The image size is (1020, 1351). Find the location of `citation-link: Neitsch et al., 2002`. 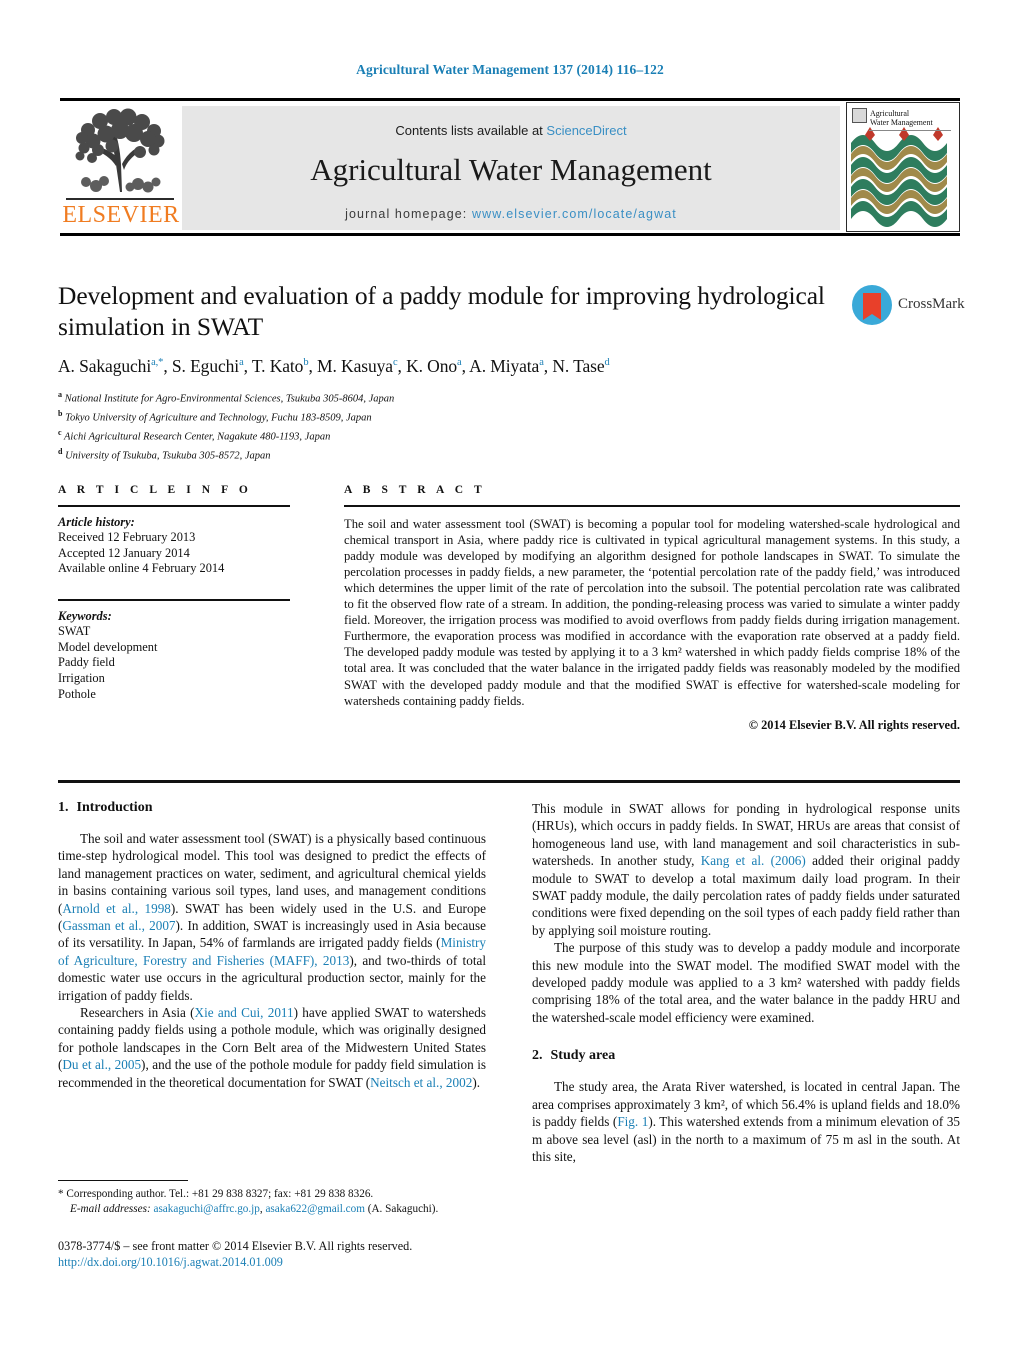

citation-link: Neitsch et al., 2002 is located at coordinates (421, 1082).